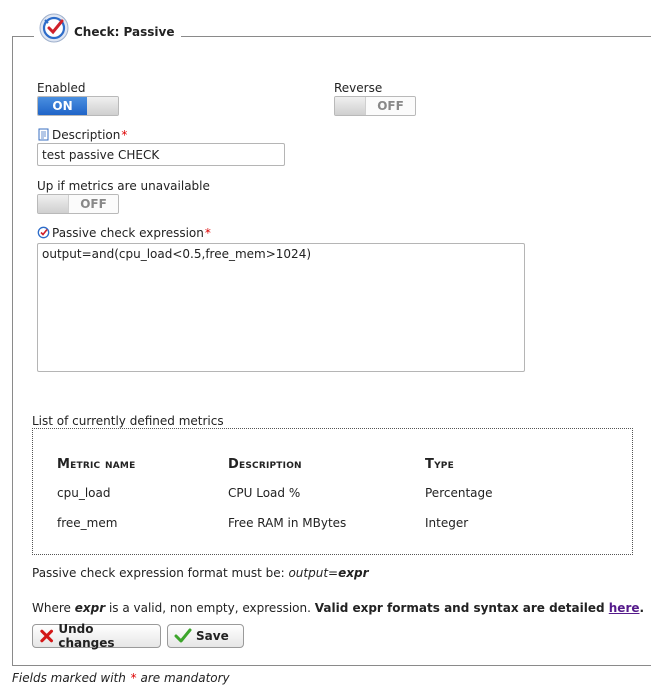 The width and height of the screenshot is (651, 696). Describe the element at coordinates (47, 636) in the screenshot. I see `red-x-icon` at that location.